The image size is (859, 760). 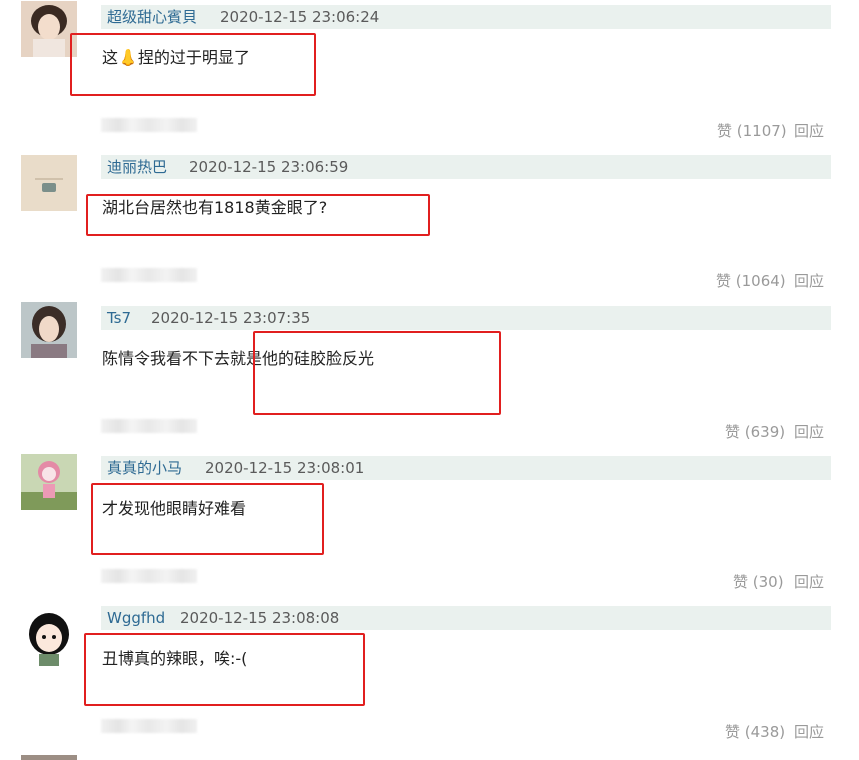 What do you see at coordinates (751, 281) in the screenshot?
I see `like-button: 赞 (1064)` at bounding box center [751, 281].